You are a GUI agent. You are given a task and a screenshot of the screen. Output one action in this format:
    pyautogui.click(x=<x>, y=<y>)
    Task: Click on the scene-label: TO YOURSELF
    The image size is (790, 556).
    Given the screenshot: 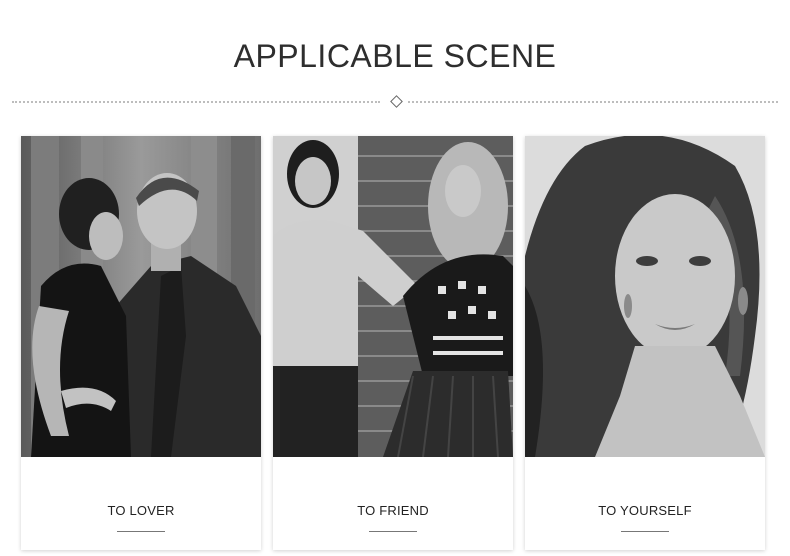 What is the action you would take?
    pyautogui.click(x=645, y=510)
    